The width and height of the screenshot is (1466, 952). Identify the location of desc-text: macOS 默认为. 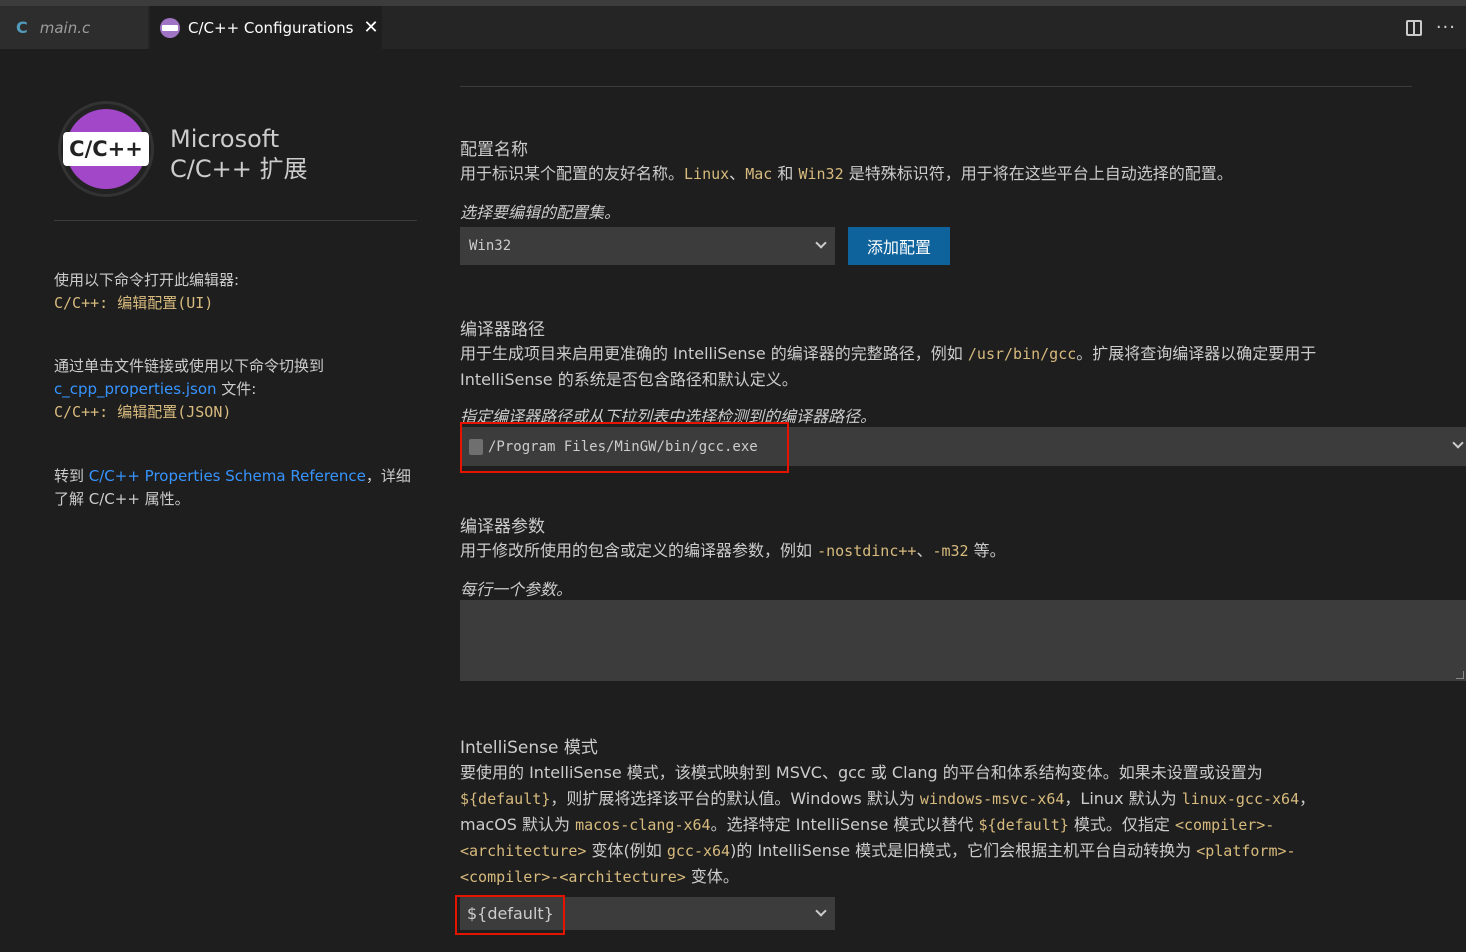
(518, 824).